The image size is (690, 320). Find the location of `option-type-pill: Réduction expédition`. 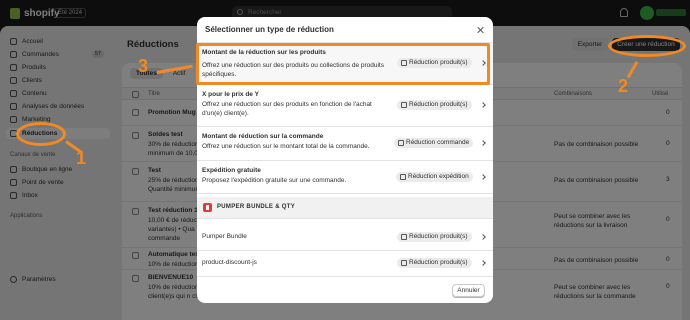

option-type-pill: Réduction expédition is located at coordinates (434, 177).